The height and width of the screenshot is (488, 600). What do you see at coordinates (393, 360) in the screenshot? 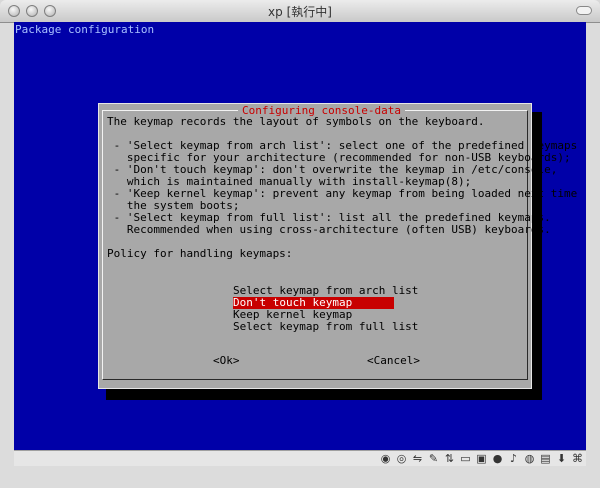
I see `cancel-button: <Cancel>` at bounding box center [393, 360].